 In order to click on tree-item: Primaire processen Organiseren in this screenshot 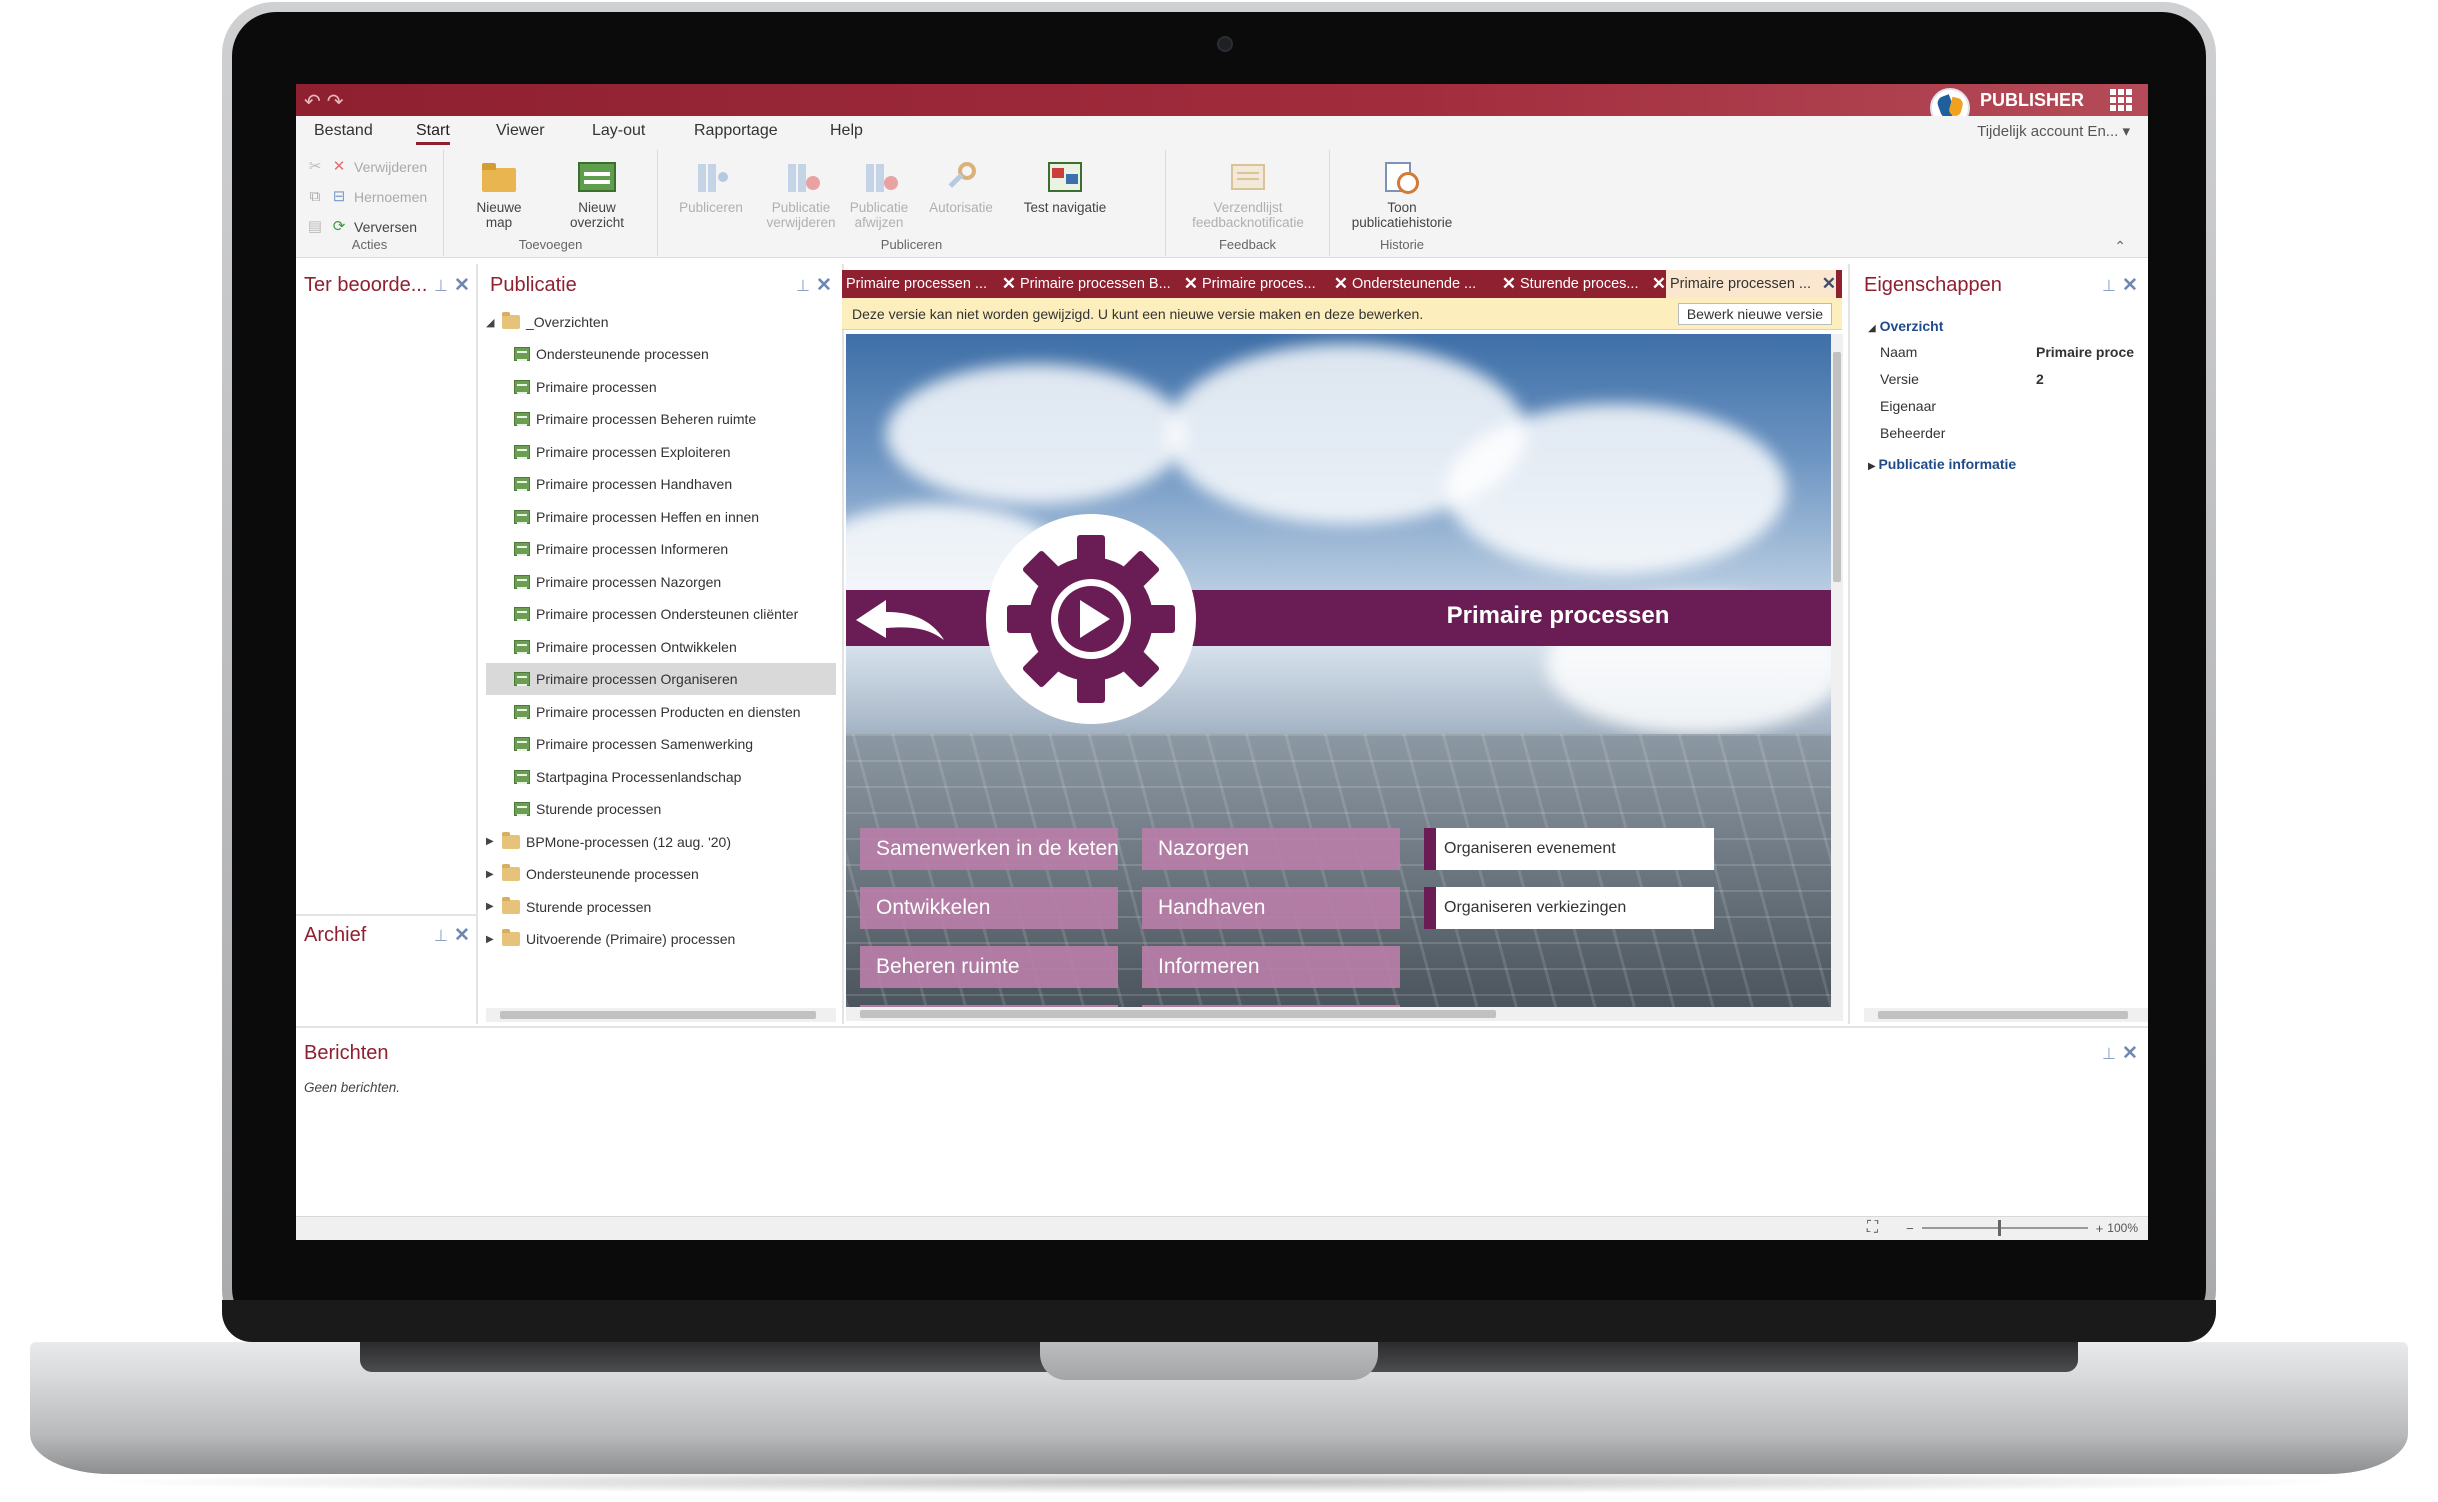, I will do `click(661, 679)`.